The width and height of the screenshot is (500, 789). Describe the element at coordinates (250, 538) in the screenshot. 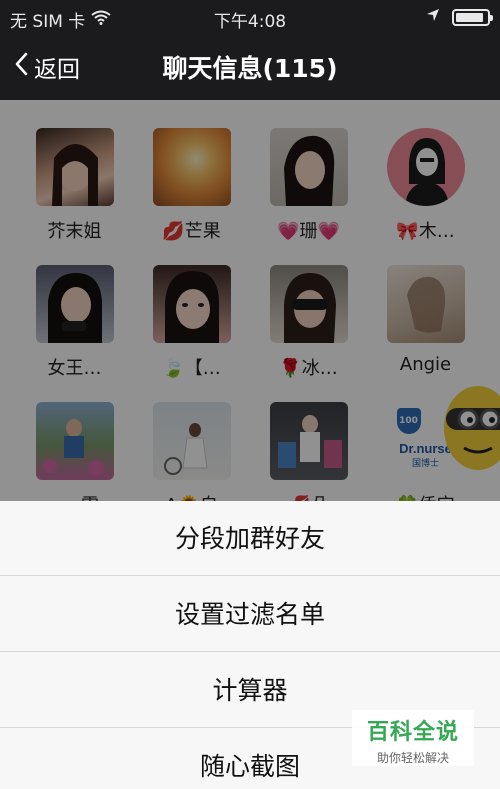

I see `action-split-add-friends: 分段加群好友` at that location.